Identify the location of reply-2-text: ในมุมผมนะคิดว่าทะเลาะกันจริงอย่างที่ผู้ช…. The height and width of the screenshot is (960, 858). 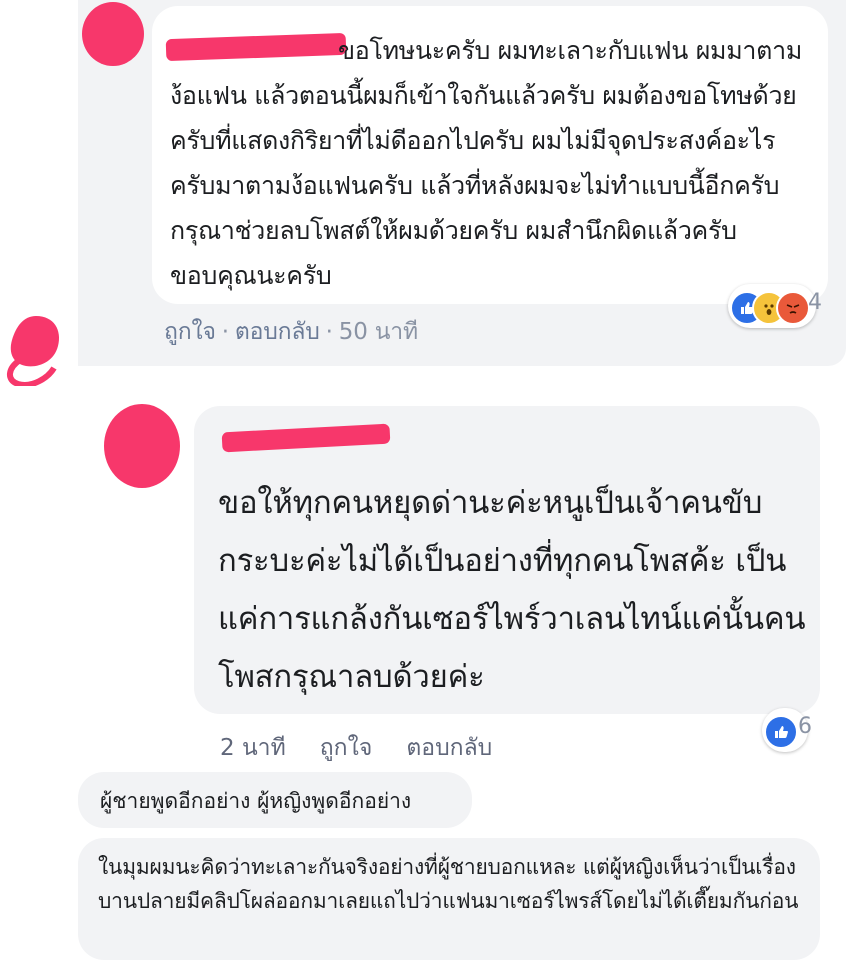
(448, 884).